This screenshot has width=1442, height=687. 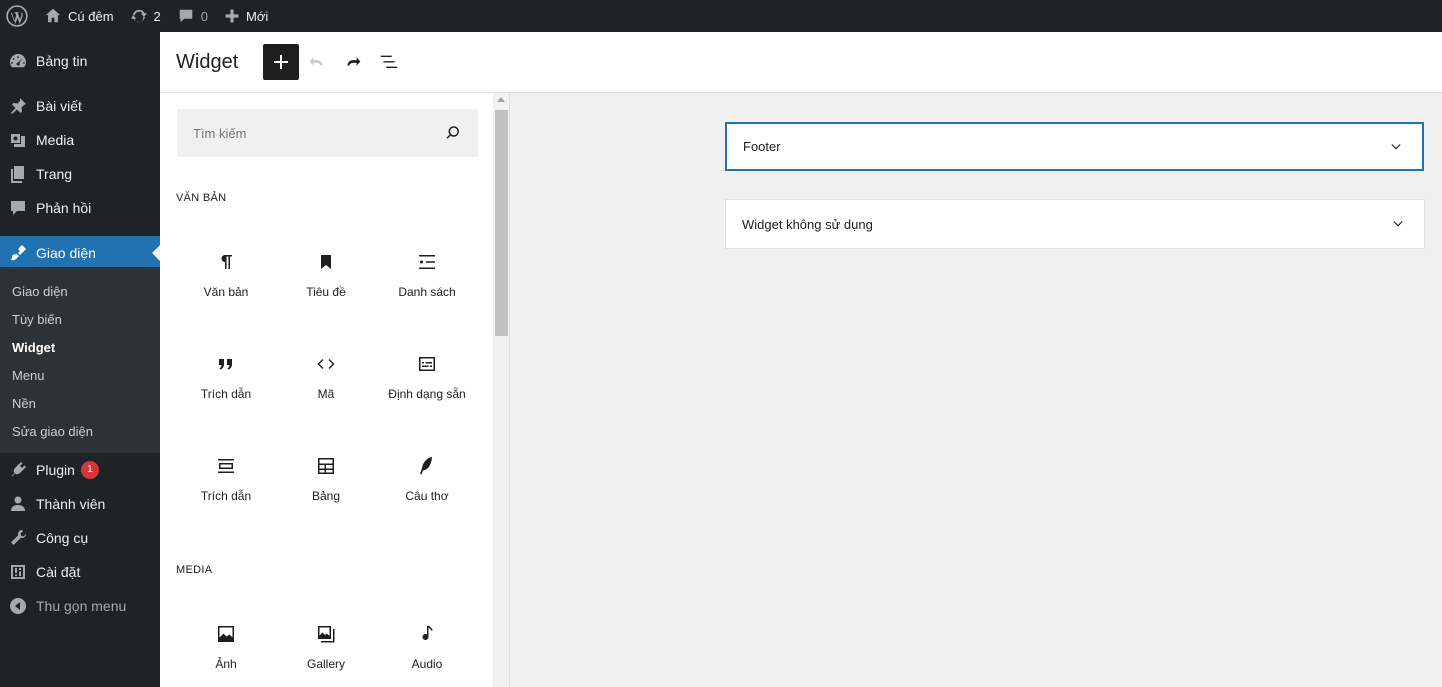 I want to click on plus-icon, so click(x=232, y=16).